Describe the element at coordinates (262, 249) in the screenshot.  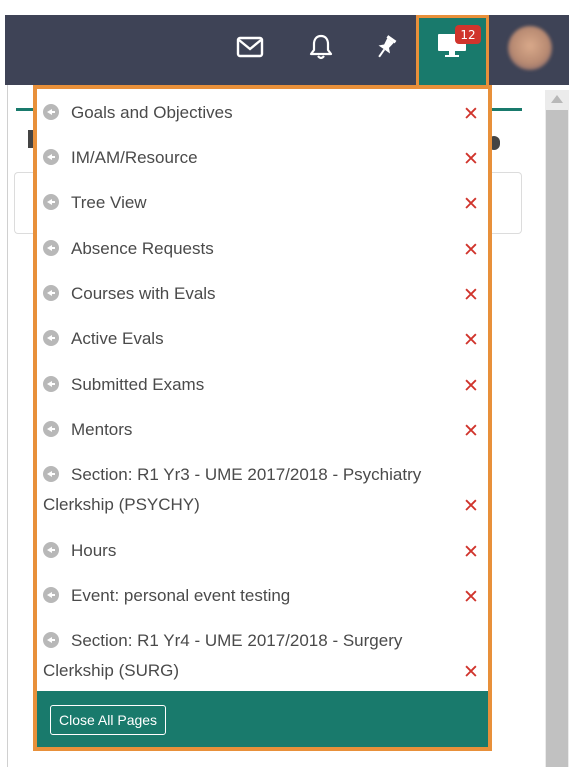
I see `list-item: Absence Requests ✕` at that location.